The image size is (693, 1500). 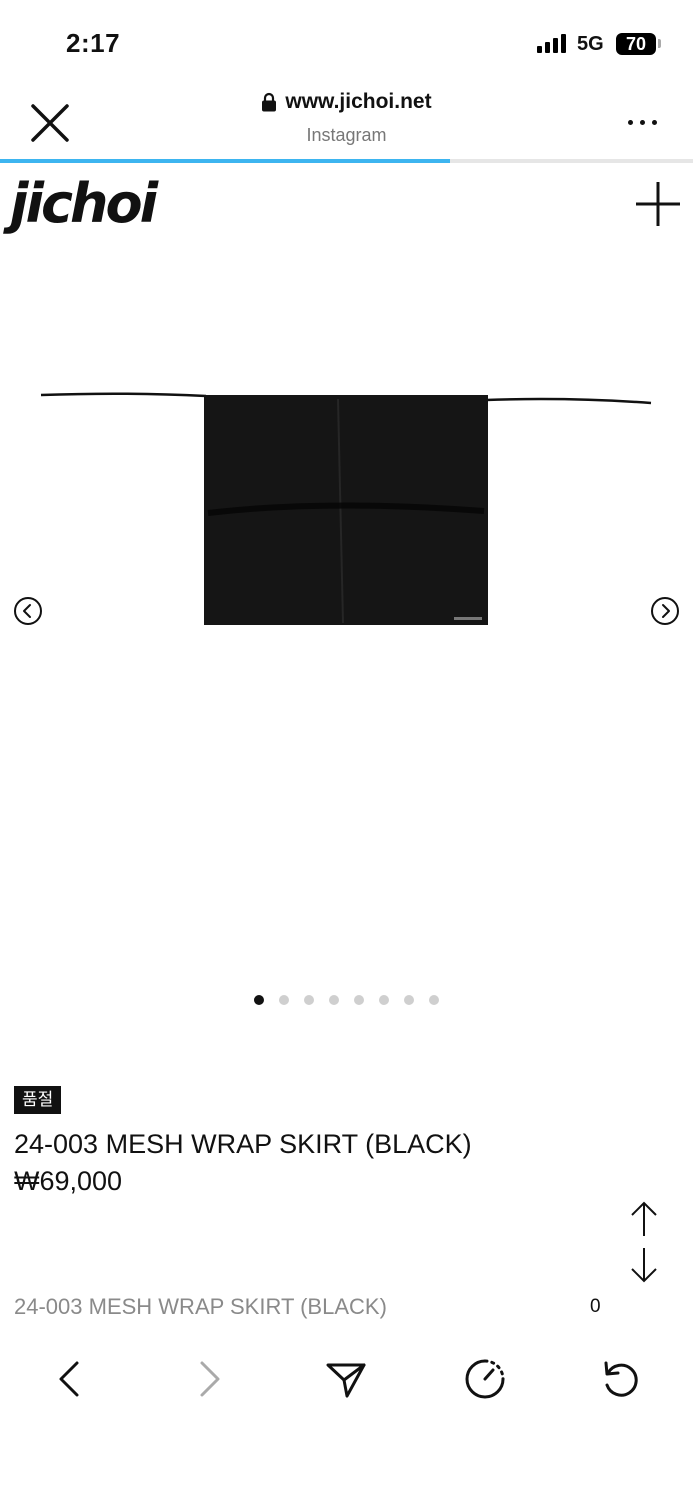 I want to click on timer-button, so click(x=485, y=1379).